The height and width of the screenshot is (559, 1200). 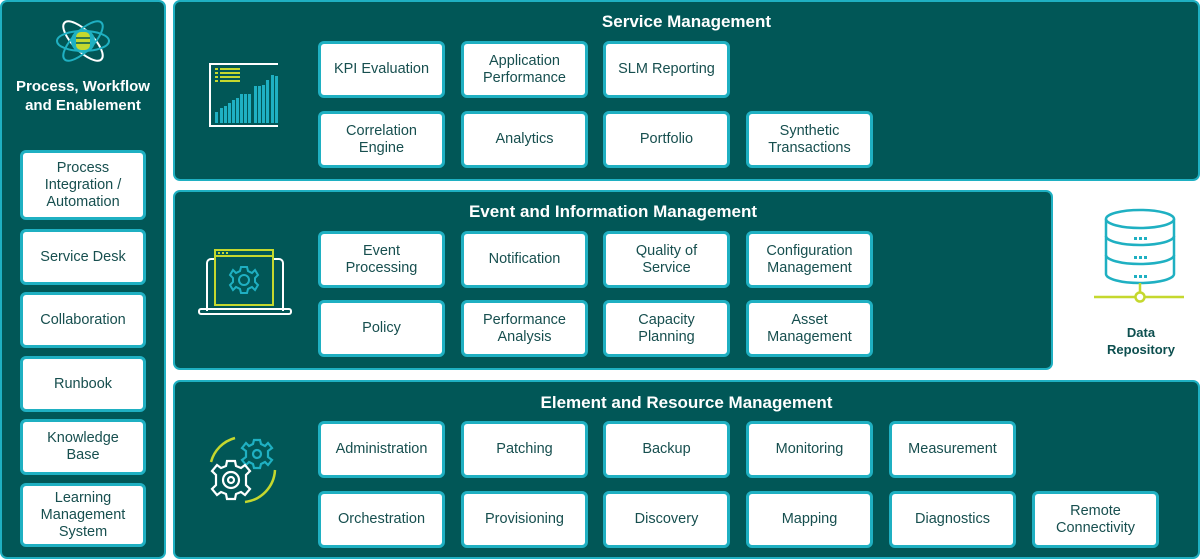 I want to click on process-integration-box: Process Integration / Automation, so click(x=83, y=185).